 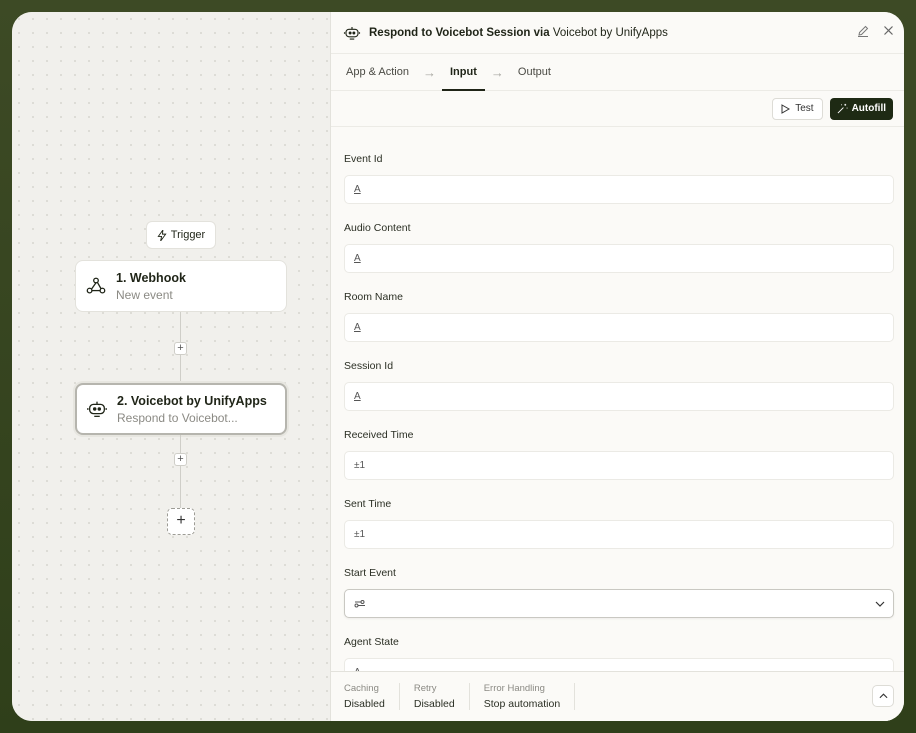 I want to click on room-name-input: A, so click(x=619, y=327).